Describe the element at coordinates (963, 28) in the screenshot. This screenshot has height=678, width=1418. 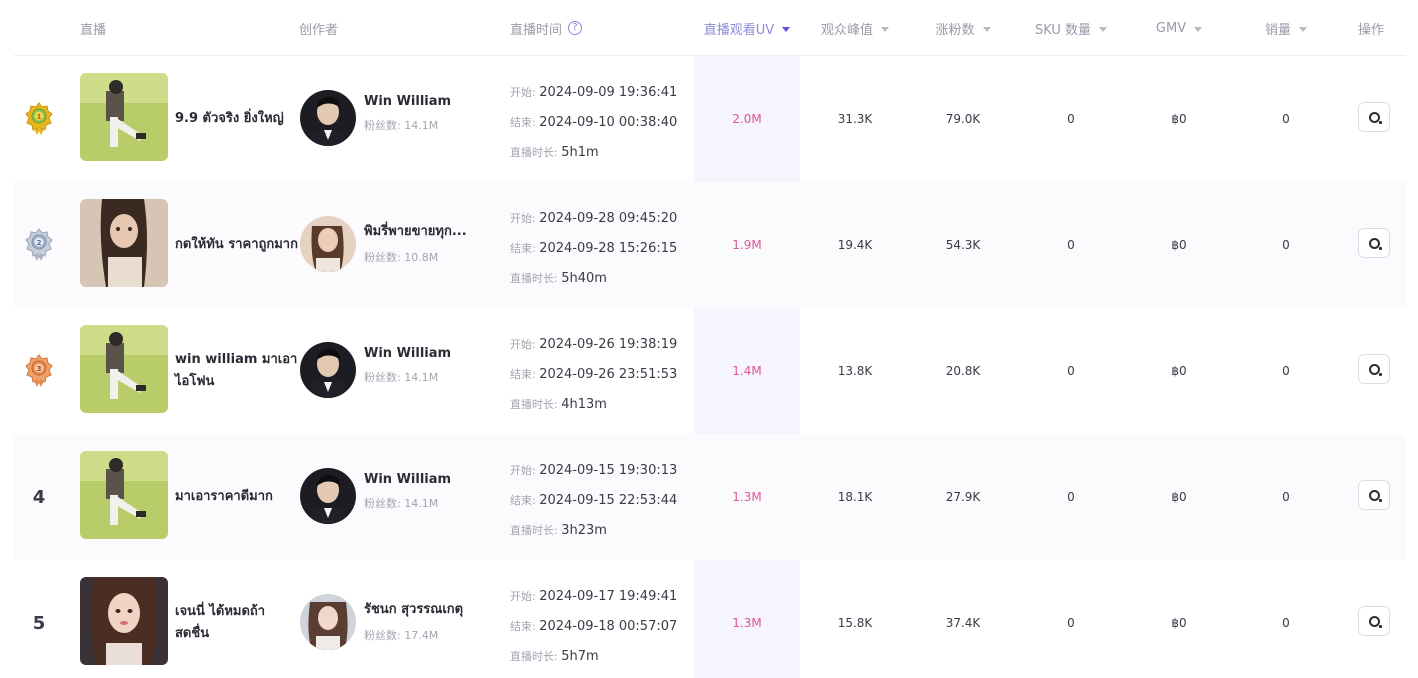
I see `header-fans-gain-sort: 涨粉数` at that location.